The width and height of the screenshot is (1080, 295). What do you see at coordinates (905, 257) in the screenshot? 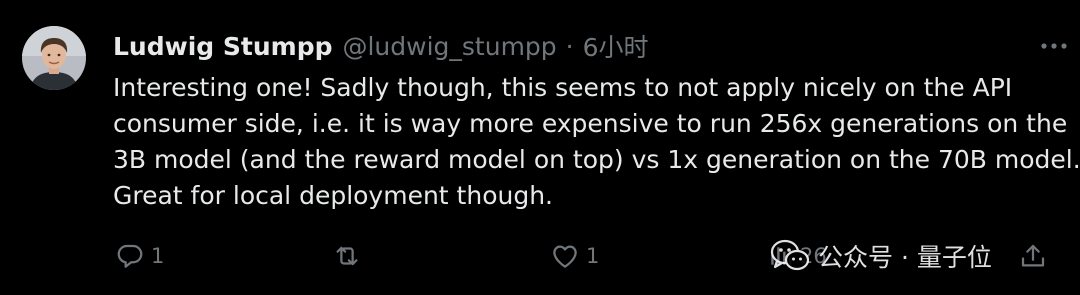
I see `watermark-text: 公众号 · 量子位` at bounding box center [905, 257].